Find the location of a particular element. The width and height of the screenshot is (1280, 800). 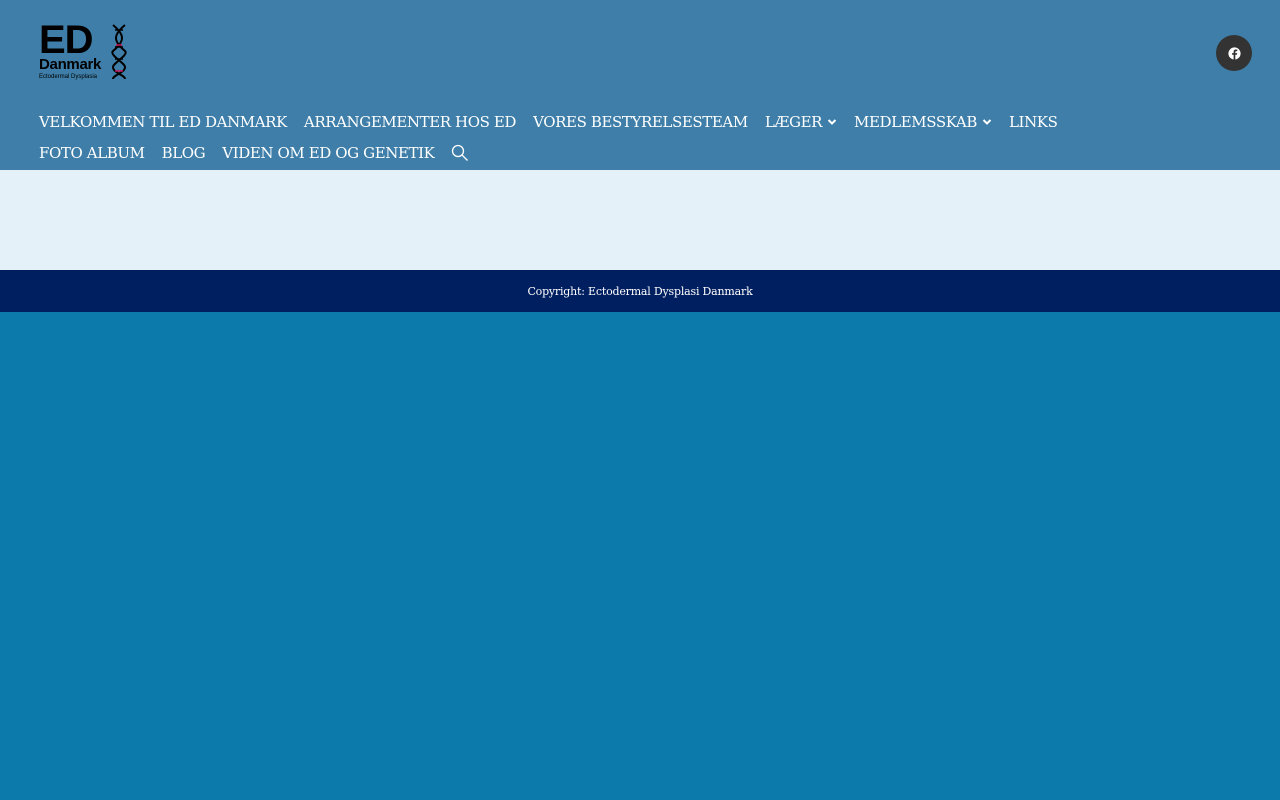

nav-search-button is located at coordinates (460, 152).